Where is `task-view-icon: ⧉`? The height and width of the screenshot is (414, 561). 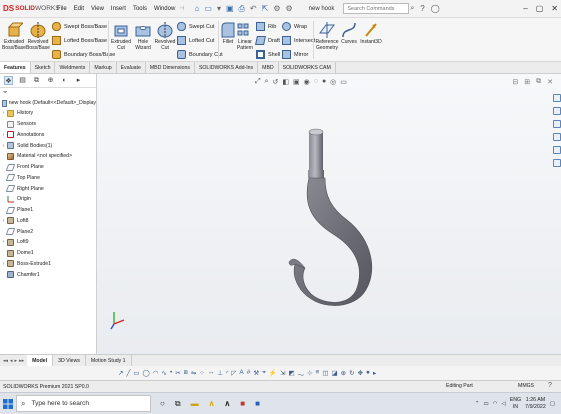
task-view-icon: ⧉ is located at coordinates (178, 403).